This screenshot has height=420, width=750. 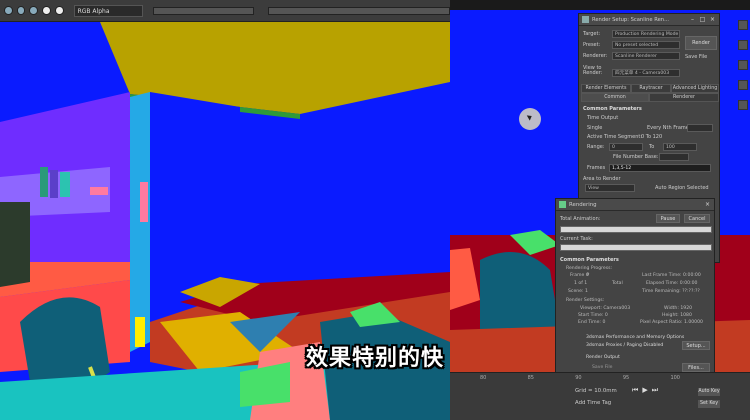 I want to click on total-label: Total, so click(x=617, y=283).